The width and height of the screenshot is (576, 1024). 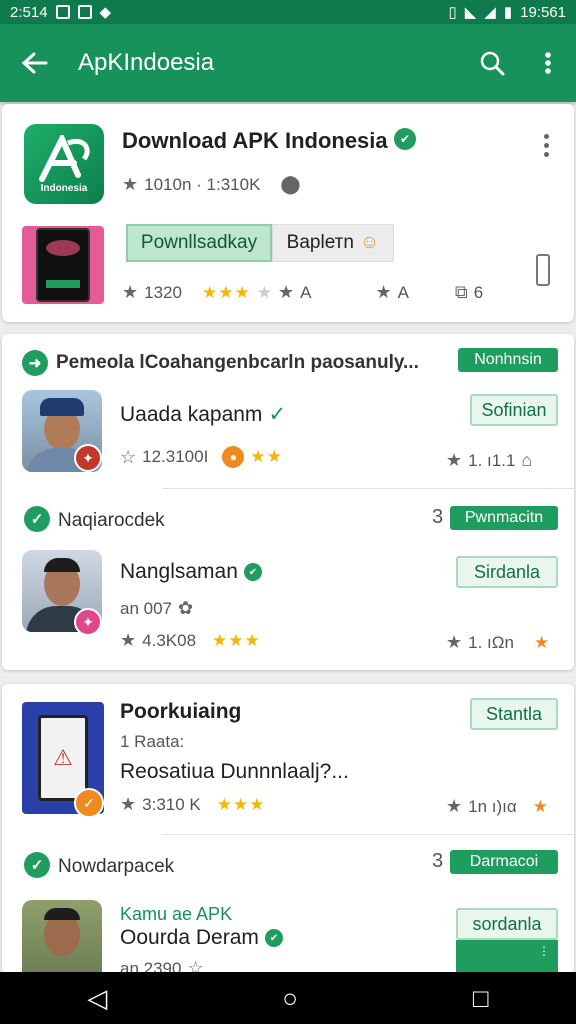 I want to click on check-badge-icon: ✓, so click(x=89, y=803).